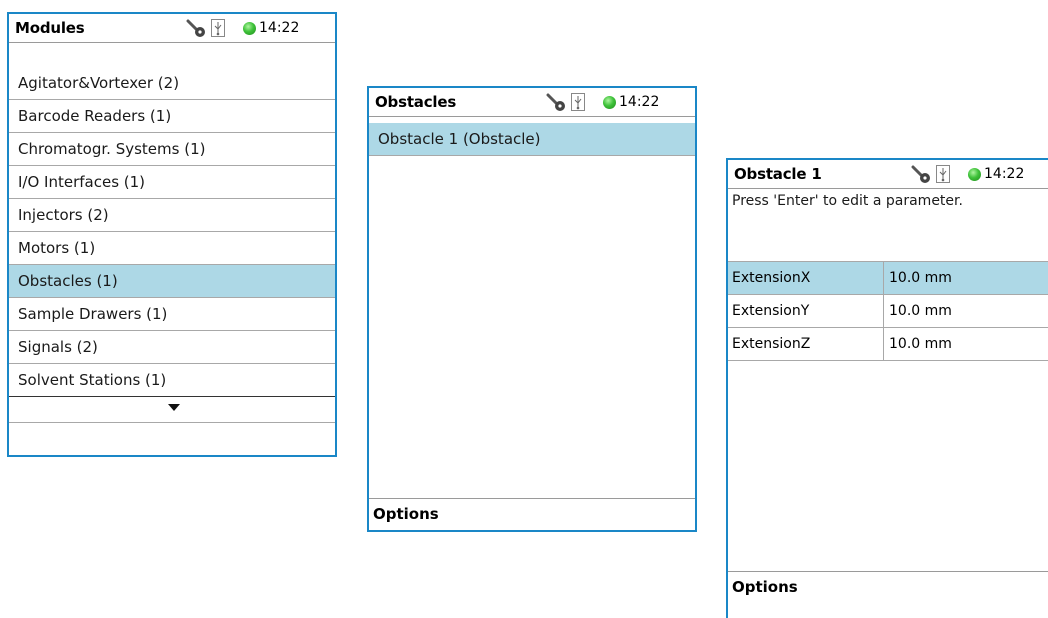 This screenshot has width=1048, height=618. What do you see at coordinates (172, 314) in the screenshot?
I see `list-item: Sample Drawers (1)` at bounding box center [172, 314].